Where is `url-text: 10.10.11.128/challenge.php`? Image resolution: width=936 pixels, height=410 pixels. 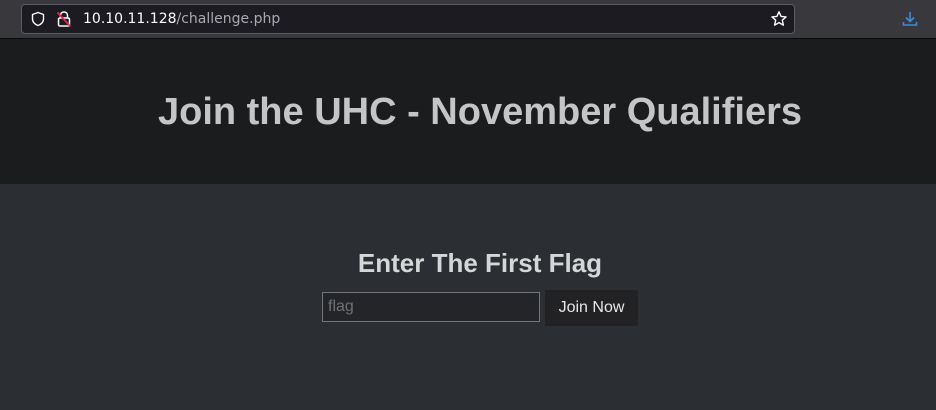
url-text: 10.10.11.128/challenge.php is located at coordinates (181, 19).